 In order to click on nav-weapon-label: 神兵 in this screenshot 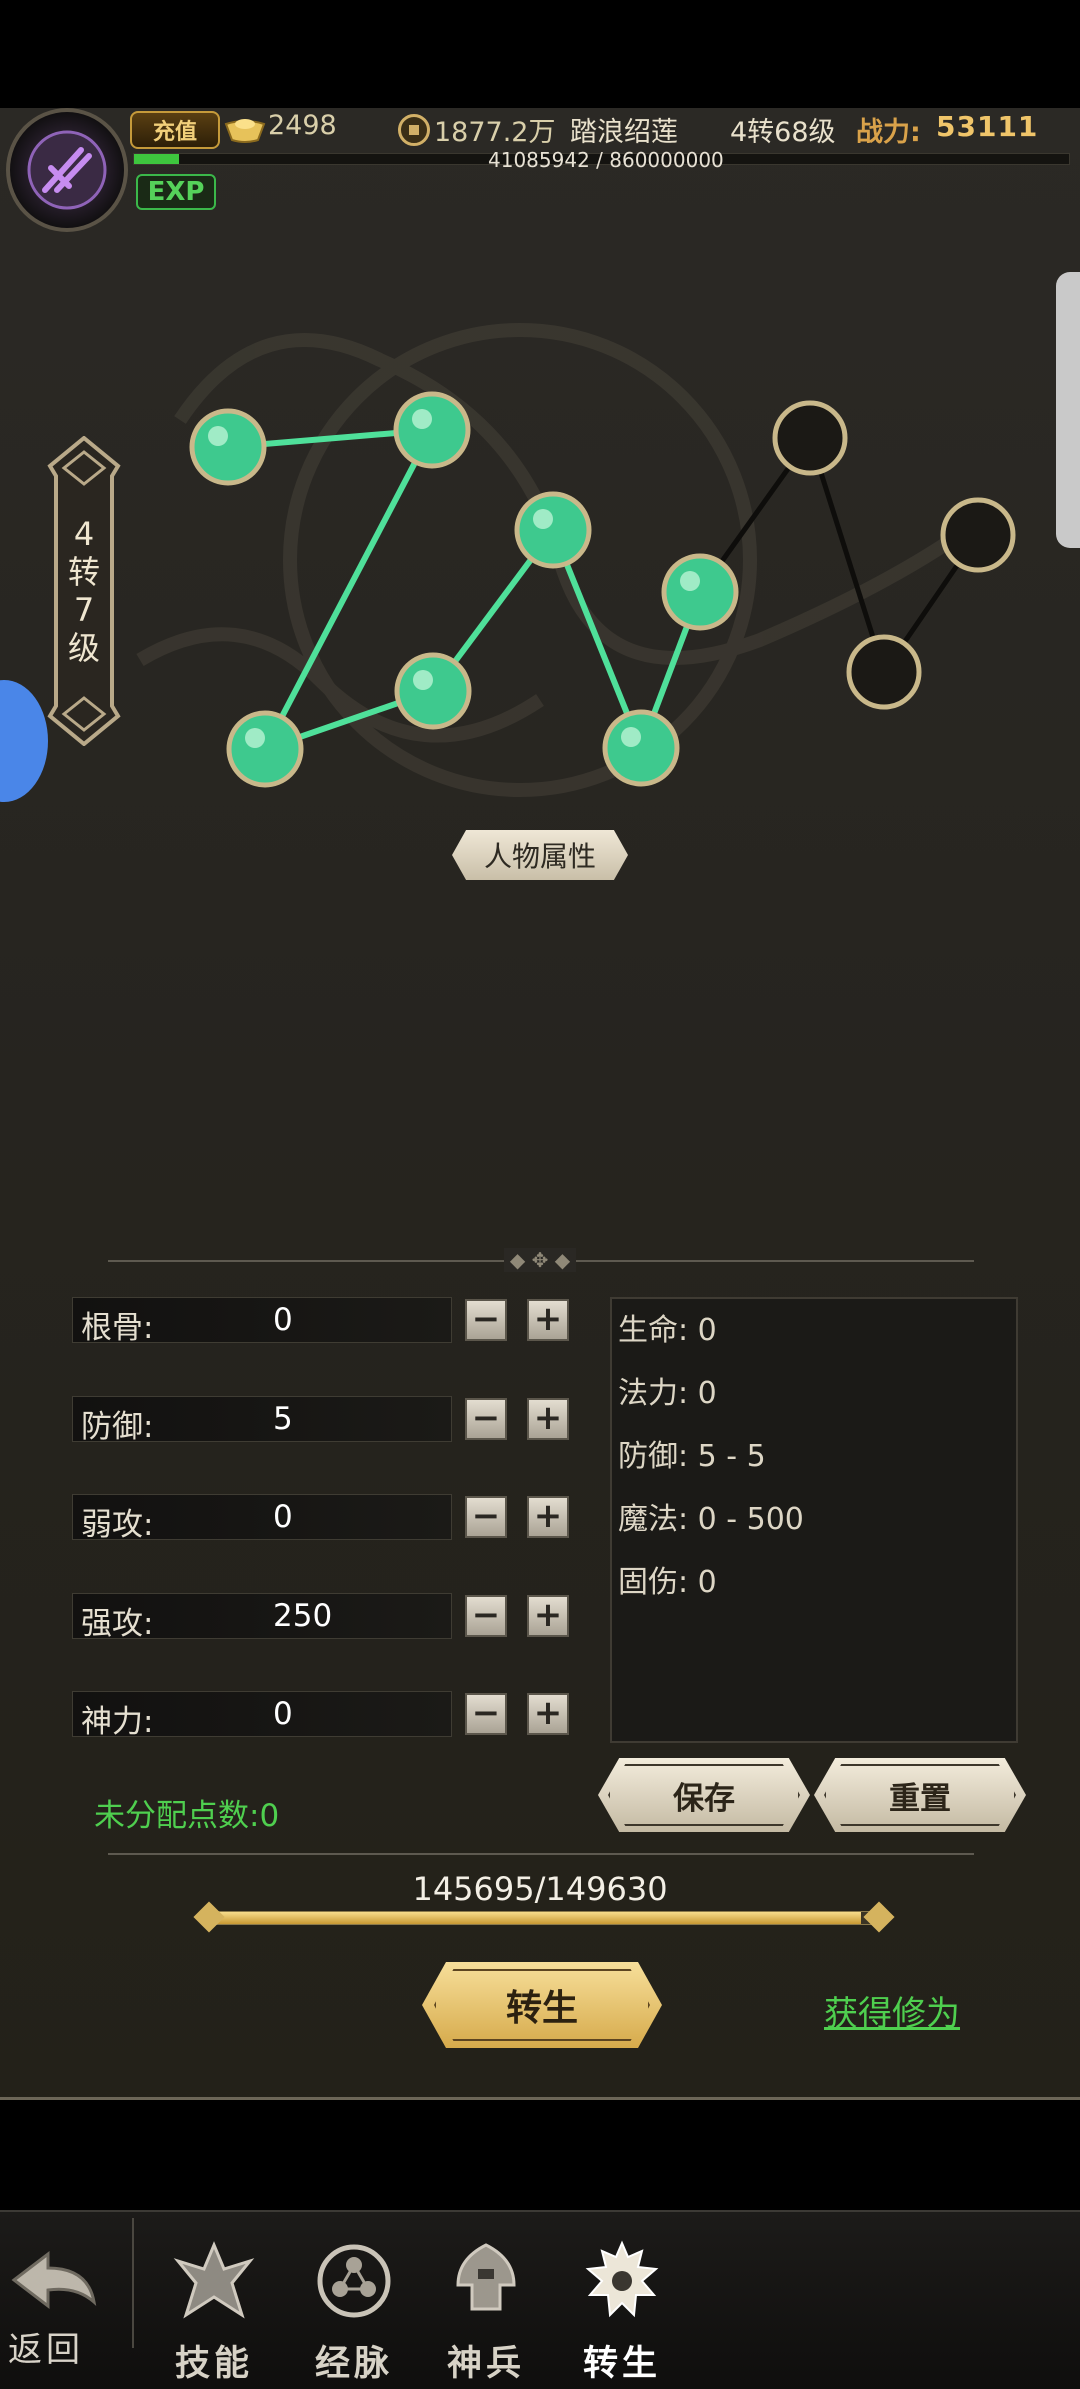, I will do `click(485, 2364)`.